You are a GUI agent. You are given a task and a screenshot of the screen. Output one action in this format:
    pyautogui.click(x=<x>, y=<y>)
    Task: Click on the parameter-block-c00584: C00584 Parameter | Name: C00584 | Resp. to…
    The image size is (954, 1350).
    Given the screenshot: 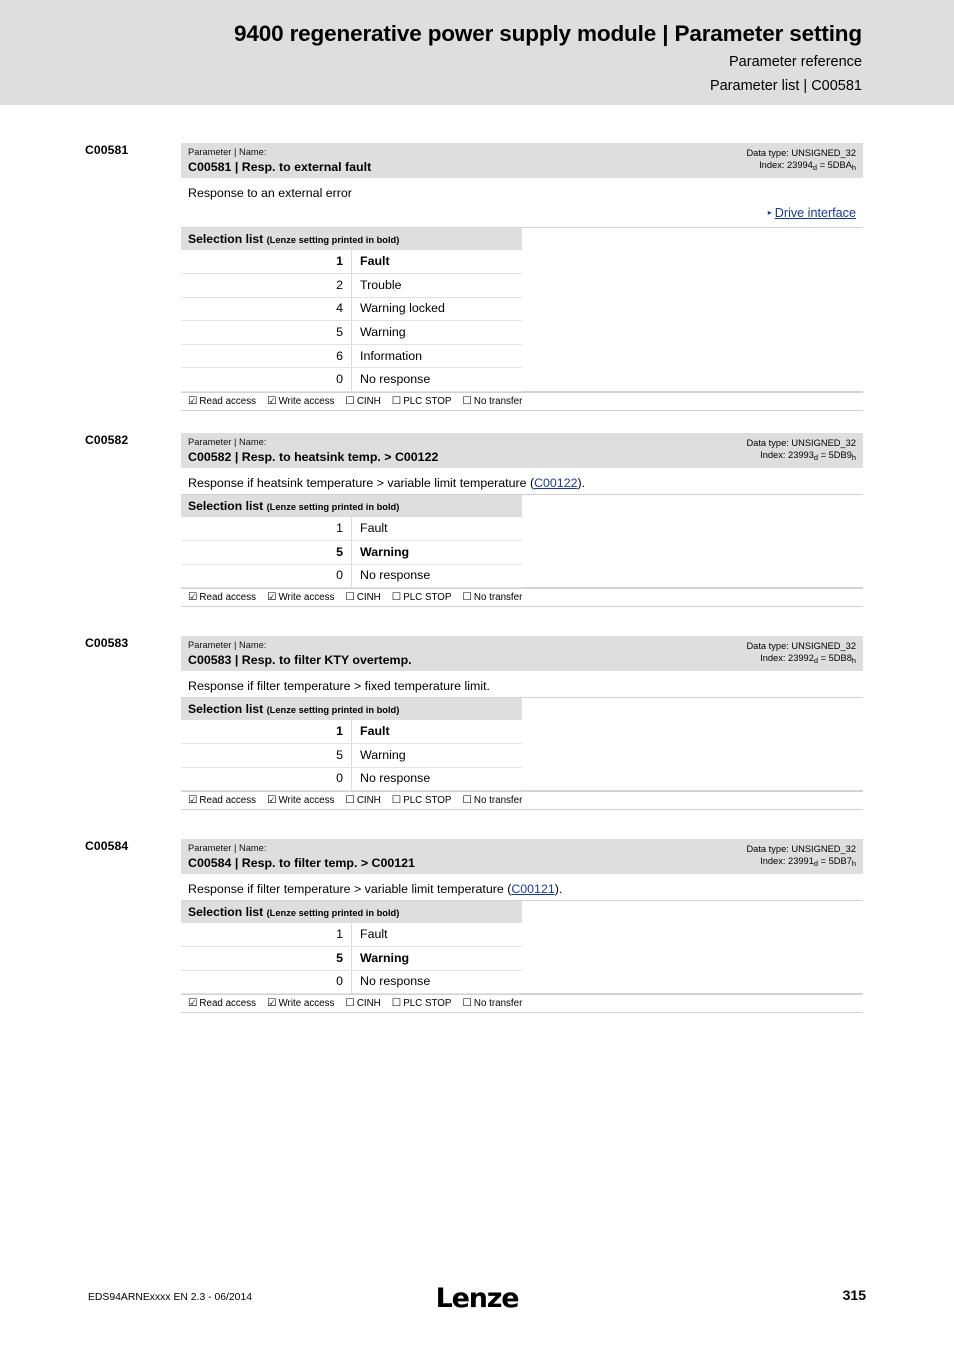 What is the action you would take?
    pyautogui.click(x=477, y=926)
    